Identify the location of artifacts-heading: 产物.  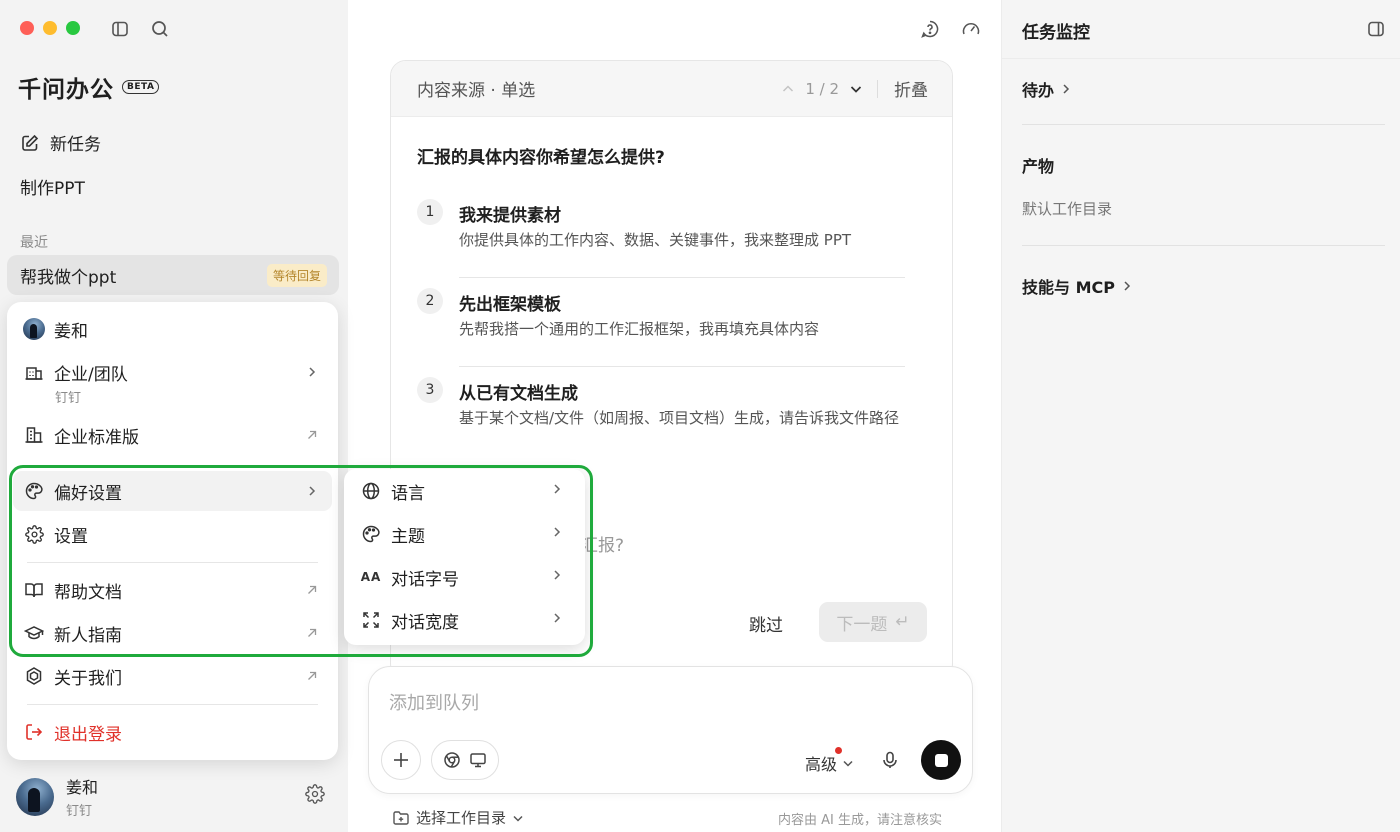
(1038, 166).